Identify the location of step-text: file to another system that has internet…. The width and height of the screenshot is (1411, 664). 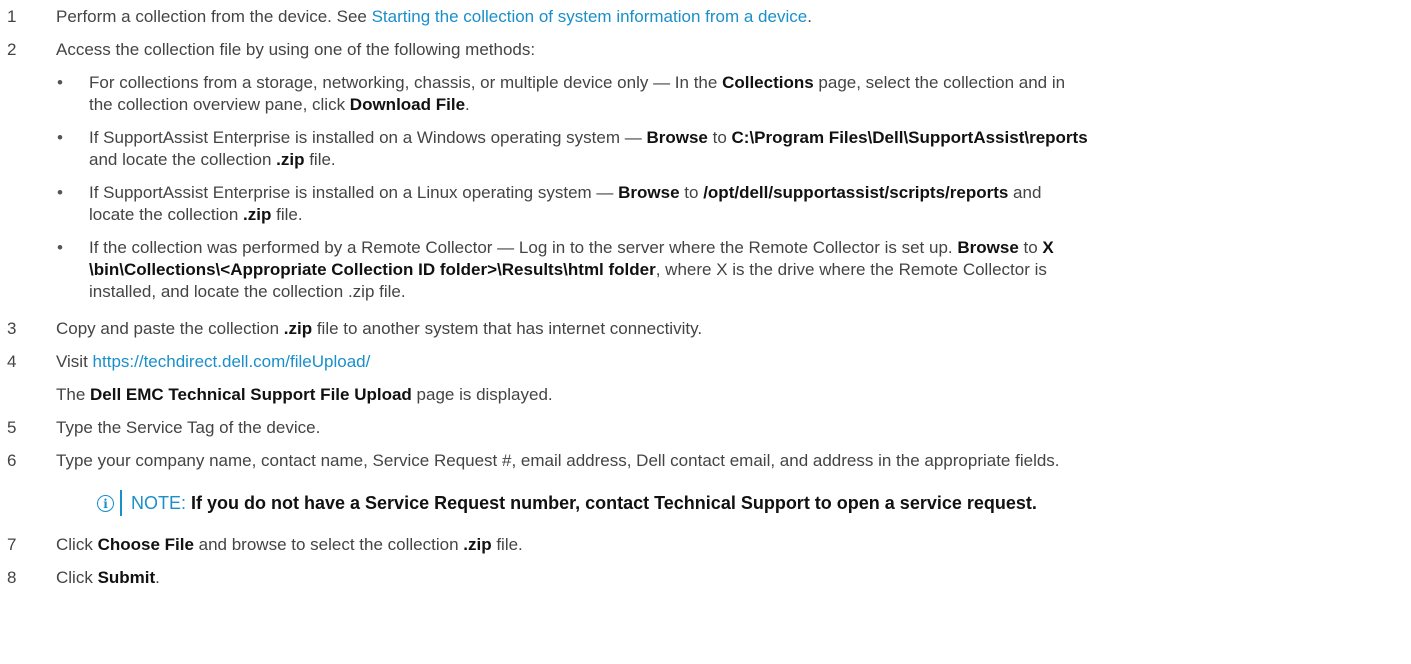
(507, 328).